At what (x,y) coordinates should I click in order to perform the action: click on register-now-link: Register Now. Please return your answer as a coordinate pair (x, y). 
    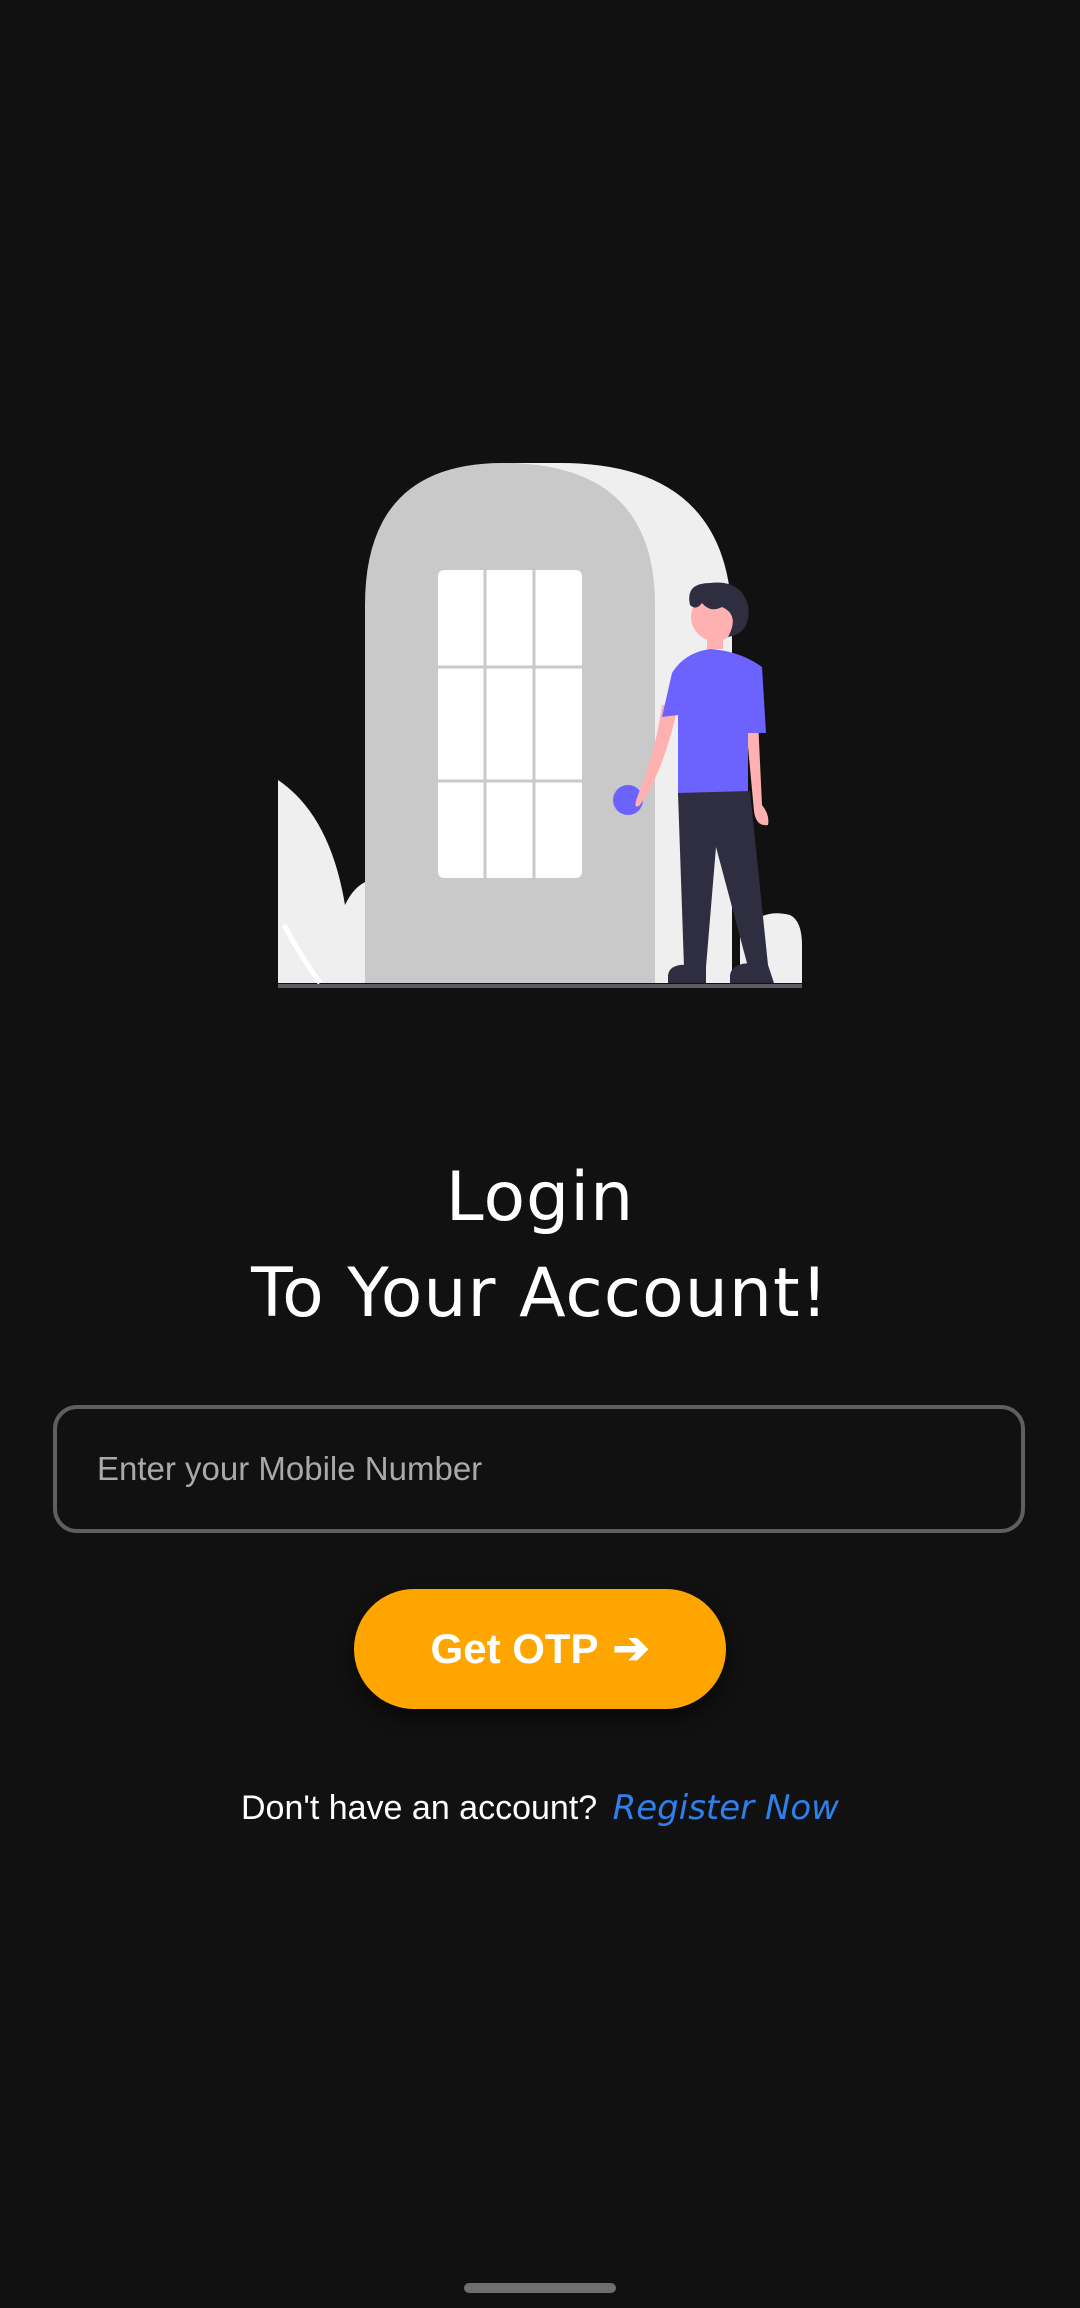
    Looking at the image, I should click on (726, 1808).